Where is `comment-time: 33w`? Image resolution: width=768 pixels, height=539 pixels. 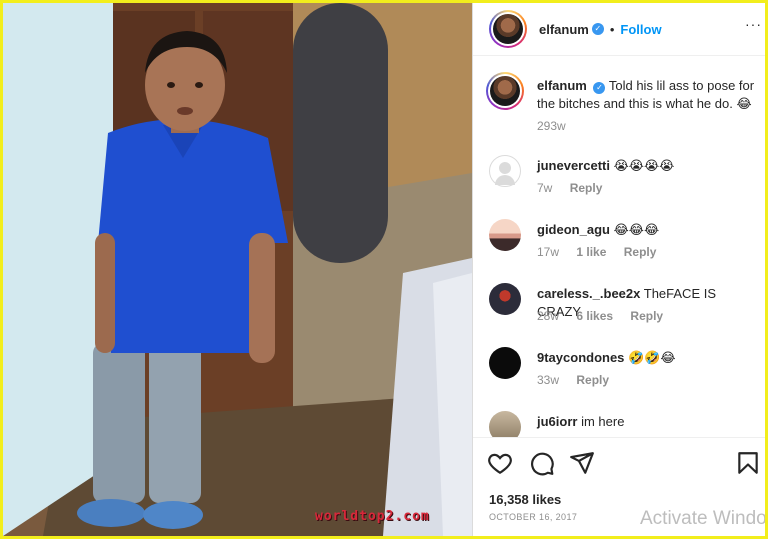
comment-time: 33w is located at coordinates (548, 380).